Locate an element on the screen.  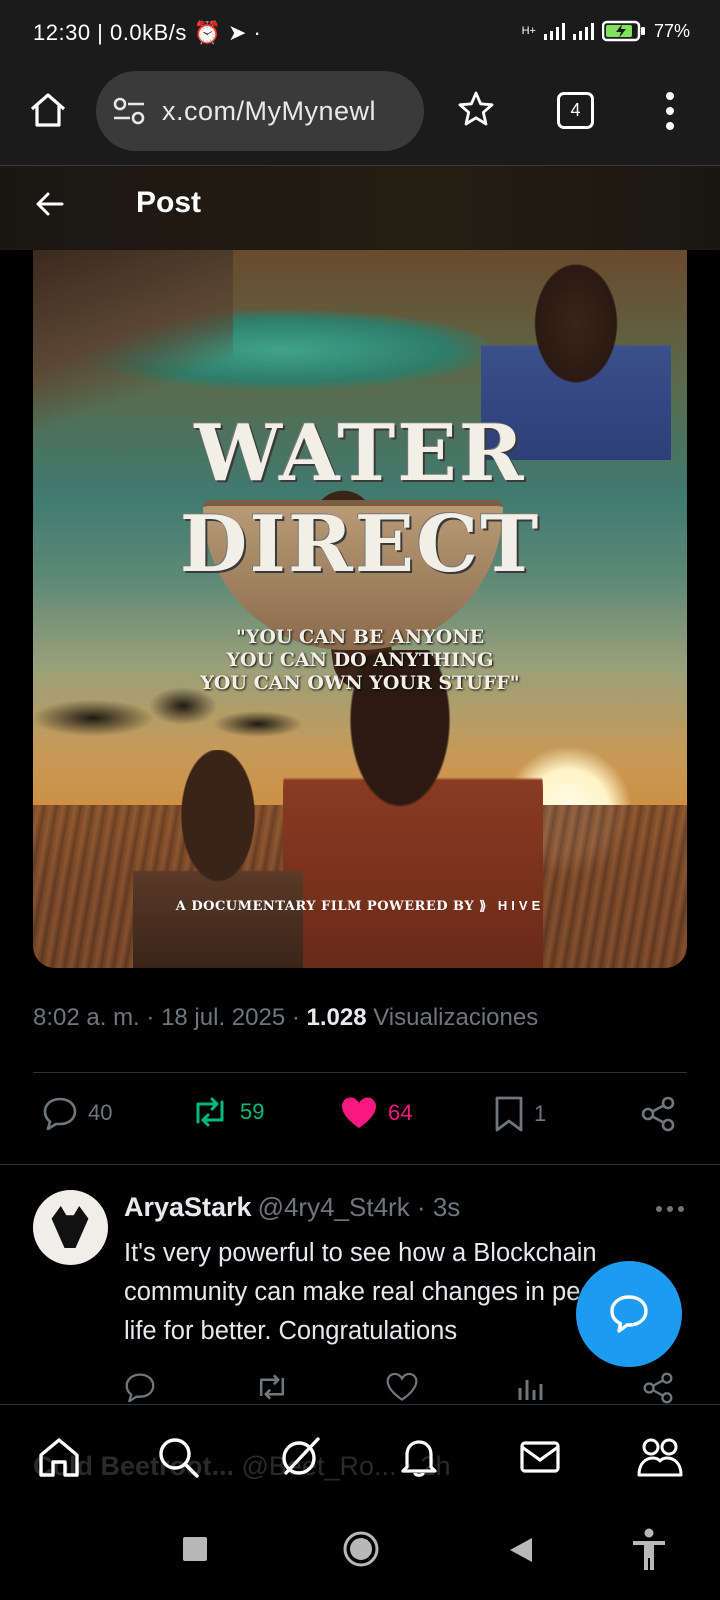
communities-icon is located at coordinates (660, 1457).